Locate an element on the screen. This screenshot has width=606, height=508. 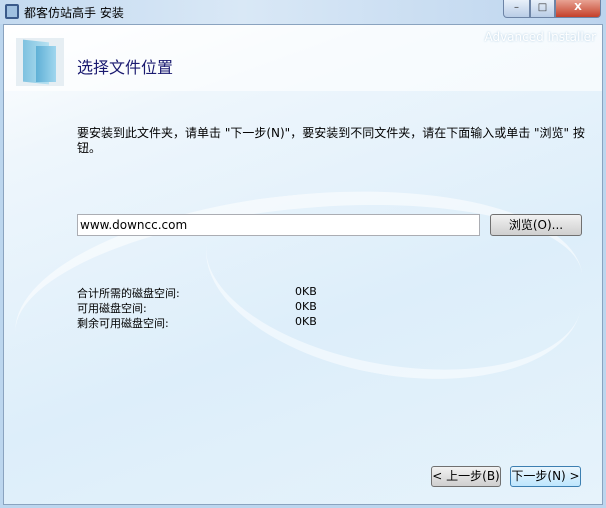
header-band: 选择文件位置 Advanced Installer is located at coordinates (303, 58).